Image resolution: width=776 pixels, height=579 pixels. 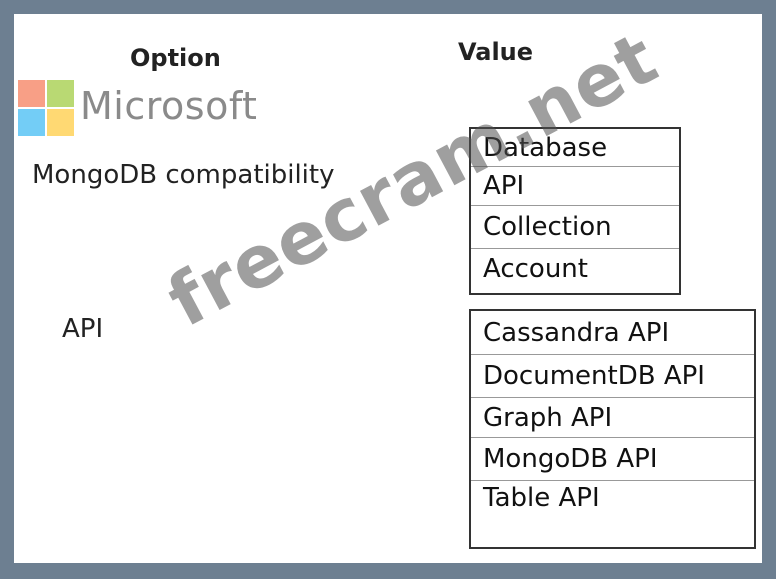 I want to click on value-option-database: Database, so click(x=575, y=148).